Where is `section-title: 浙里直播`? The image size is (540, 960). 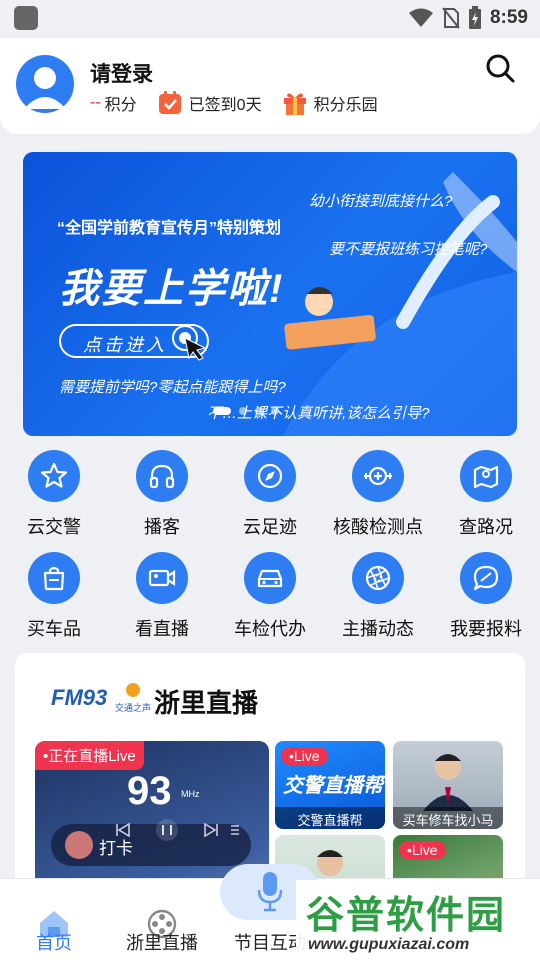
section-title: 浙里直播 is located at coordinates (206, 703).